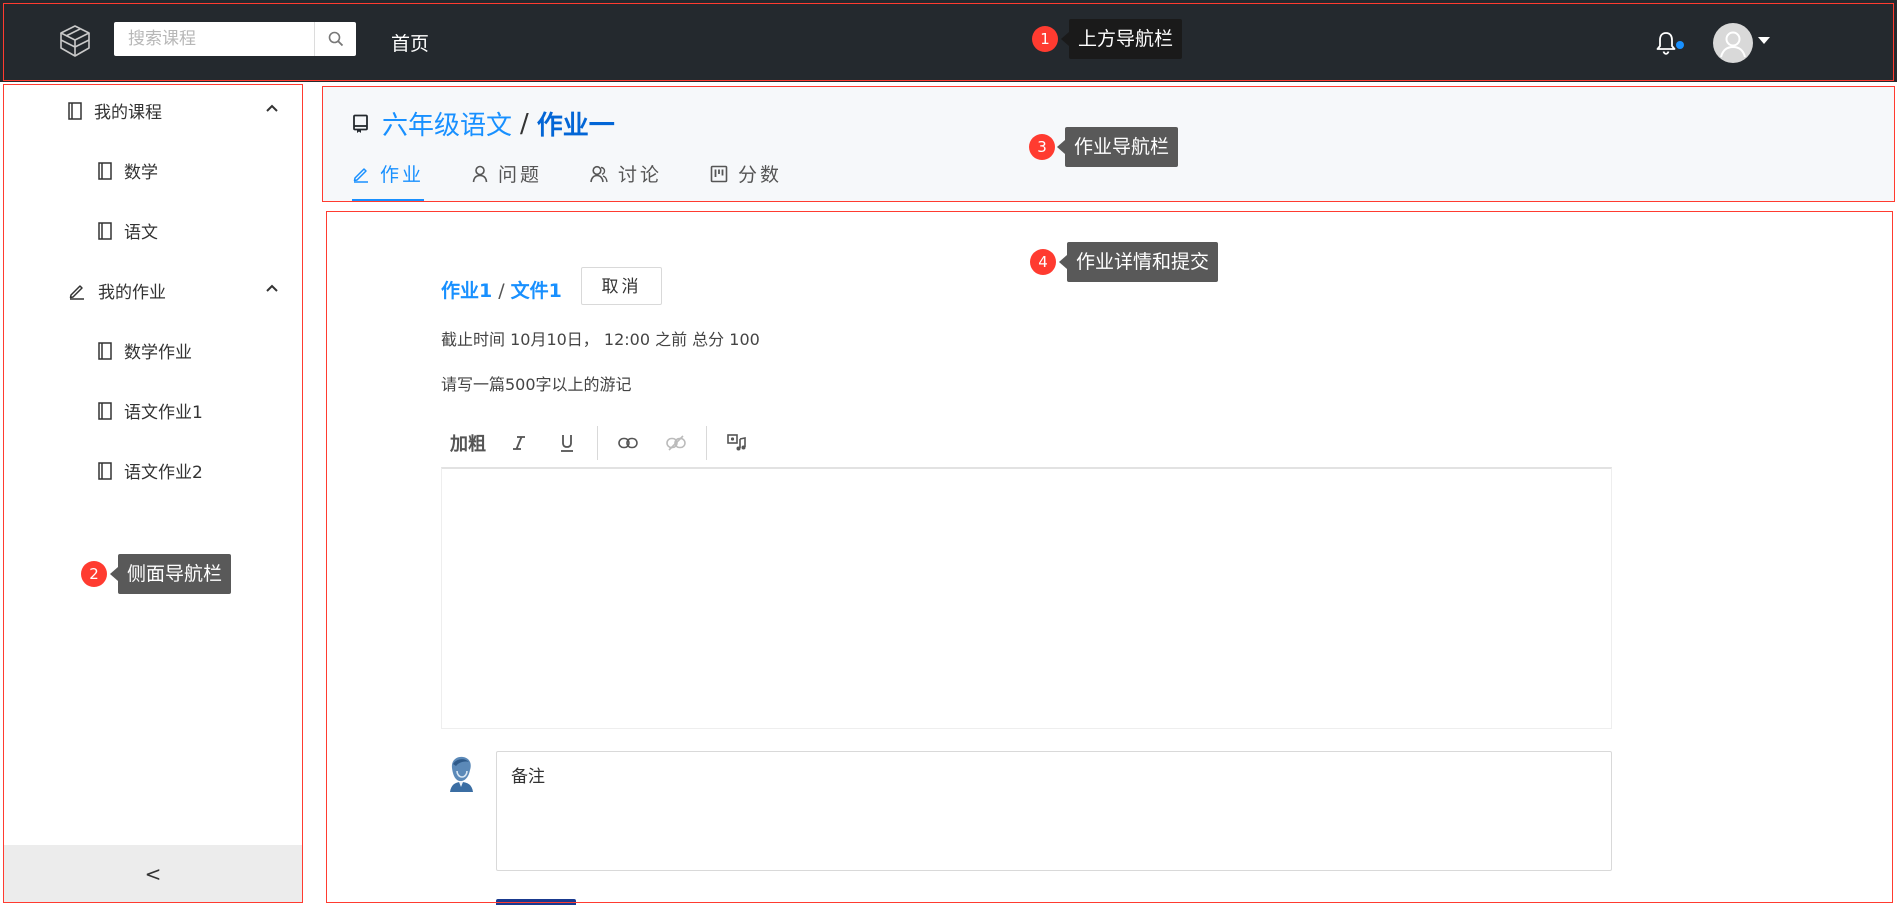 The image size is (1897, 905). I want to click on submit-button, so click(536, 902).